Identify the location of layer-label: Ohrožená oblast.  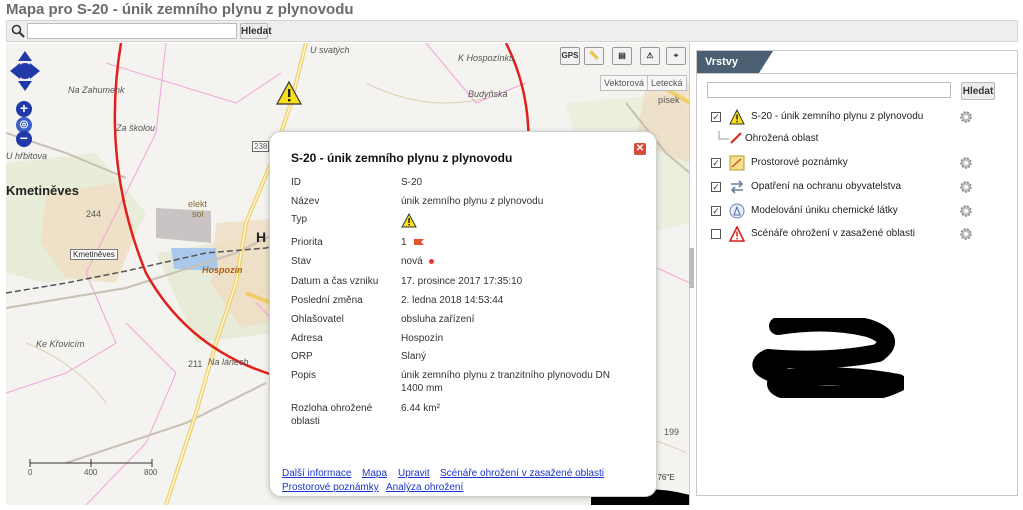
(782, 138).